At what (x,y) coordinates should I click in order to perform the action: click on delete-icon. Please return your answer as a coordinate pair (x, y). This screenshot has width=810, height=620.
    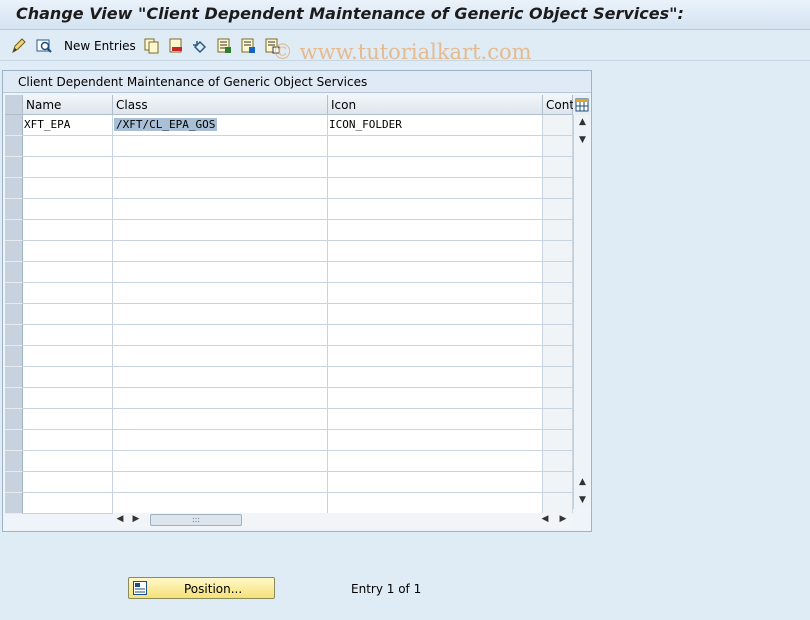
    Looking at the image, I should click on (176, 46).